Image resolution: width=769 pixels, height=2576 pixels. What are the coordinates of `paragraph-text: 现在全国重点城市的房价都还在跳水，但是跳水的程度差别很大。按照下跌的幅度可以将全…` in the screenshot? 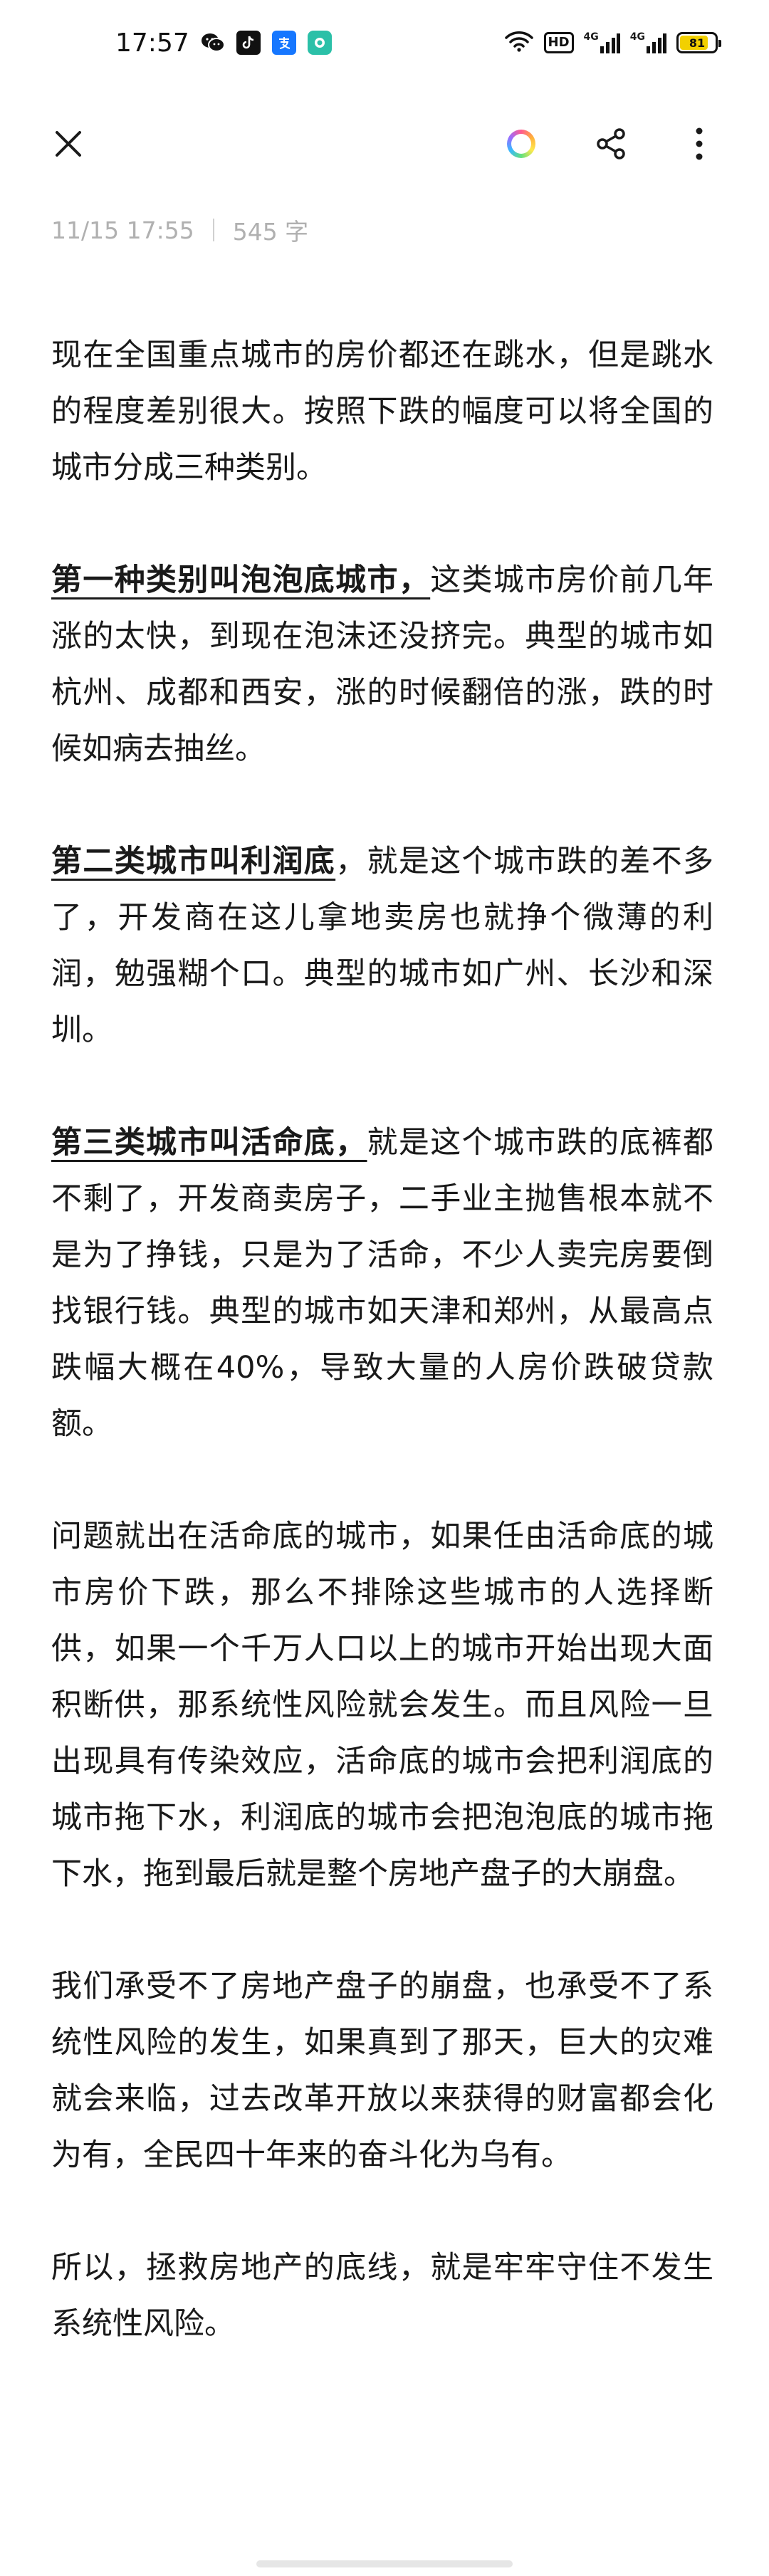 It's located at (382, 411).